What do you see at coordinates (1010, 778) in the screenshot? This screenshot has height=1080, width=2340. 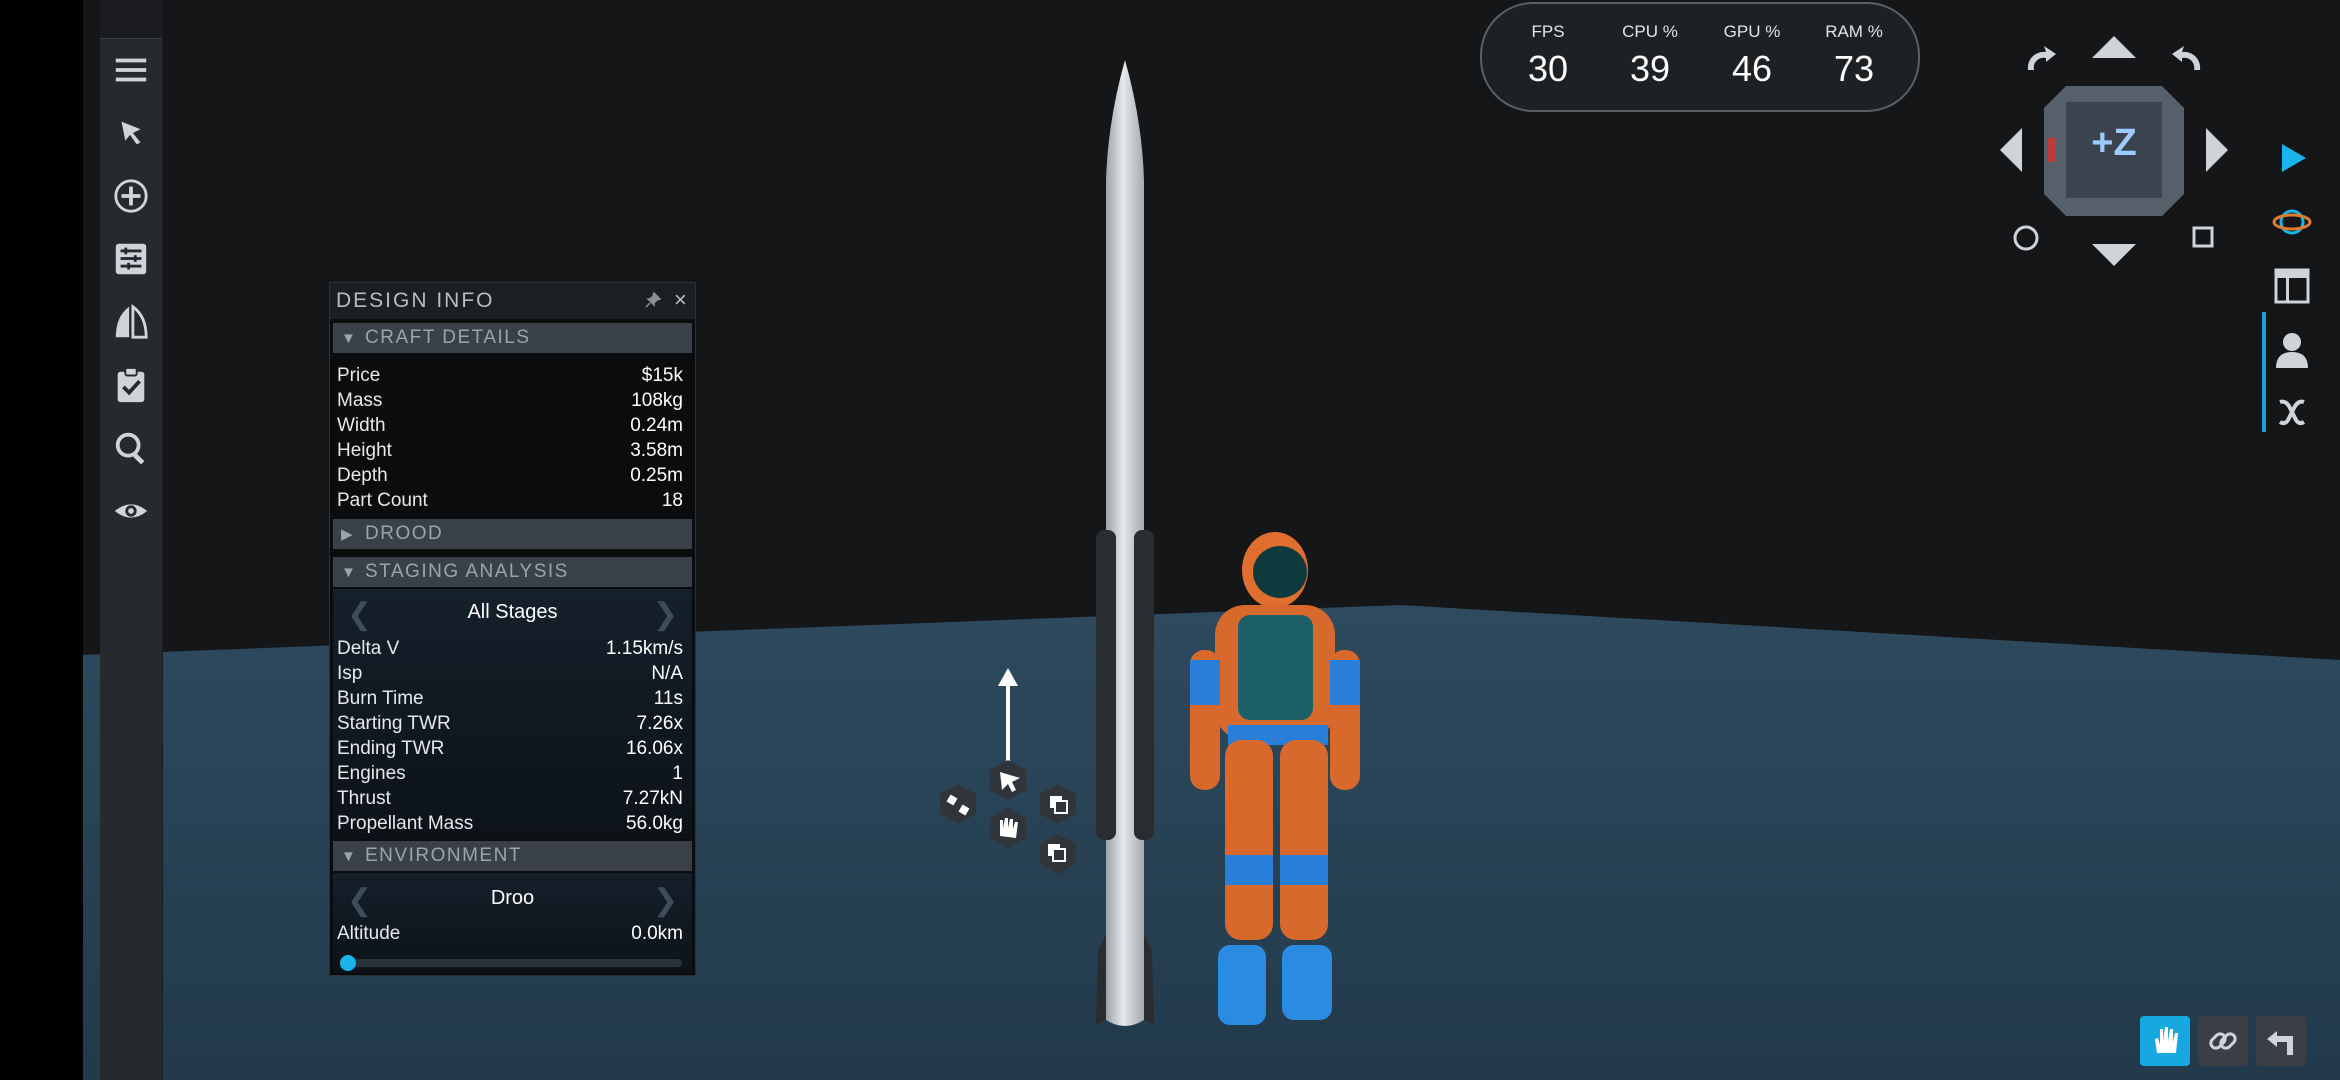 I see `manipulation-gizmo` at bounding box center [1010, 778].